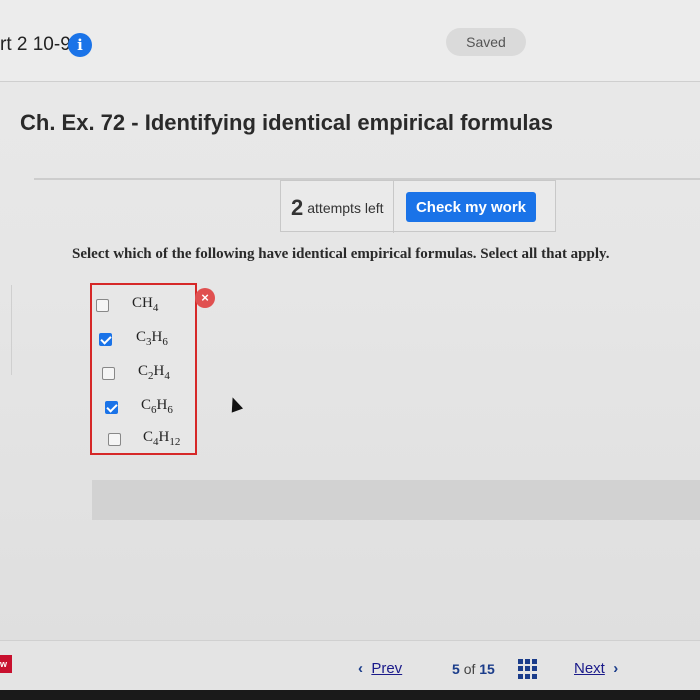 The image size is (700, 700). I want to click on attempts-separator, so click(393, 207).